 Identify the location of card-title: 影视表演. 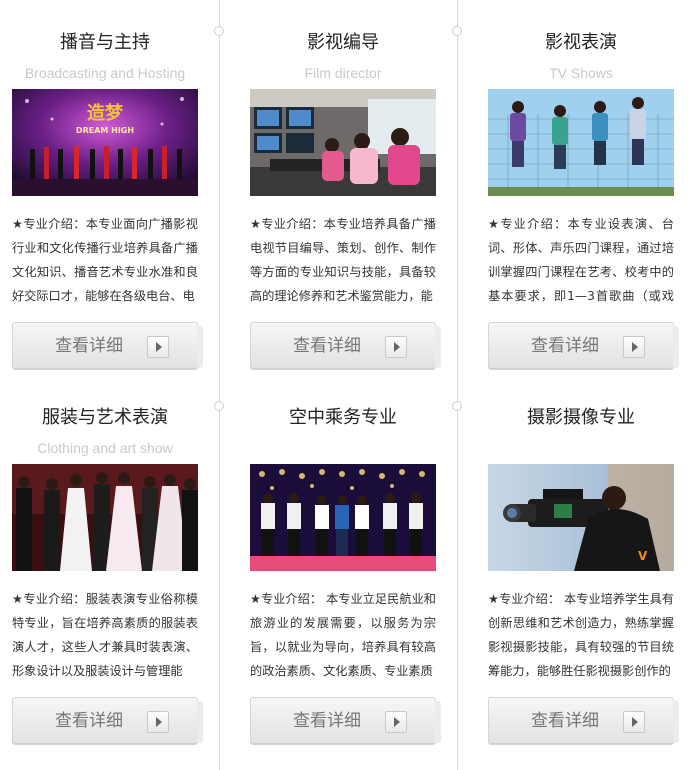
(581, 42).